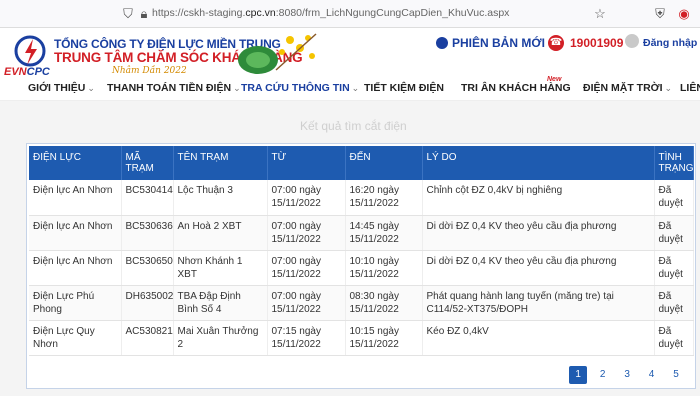 This screenshot has width=700, height=396. I want to click on nav-item-thanh-toan: THANH TOÁN TIỀN ĐIỆN ⌄, so click(174, 88).